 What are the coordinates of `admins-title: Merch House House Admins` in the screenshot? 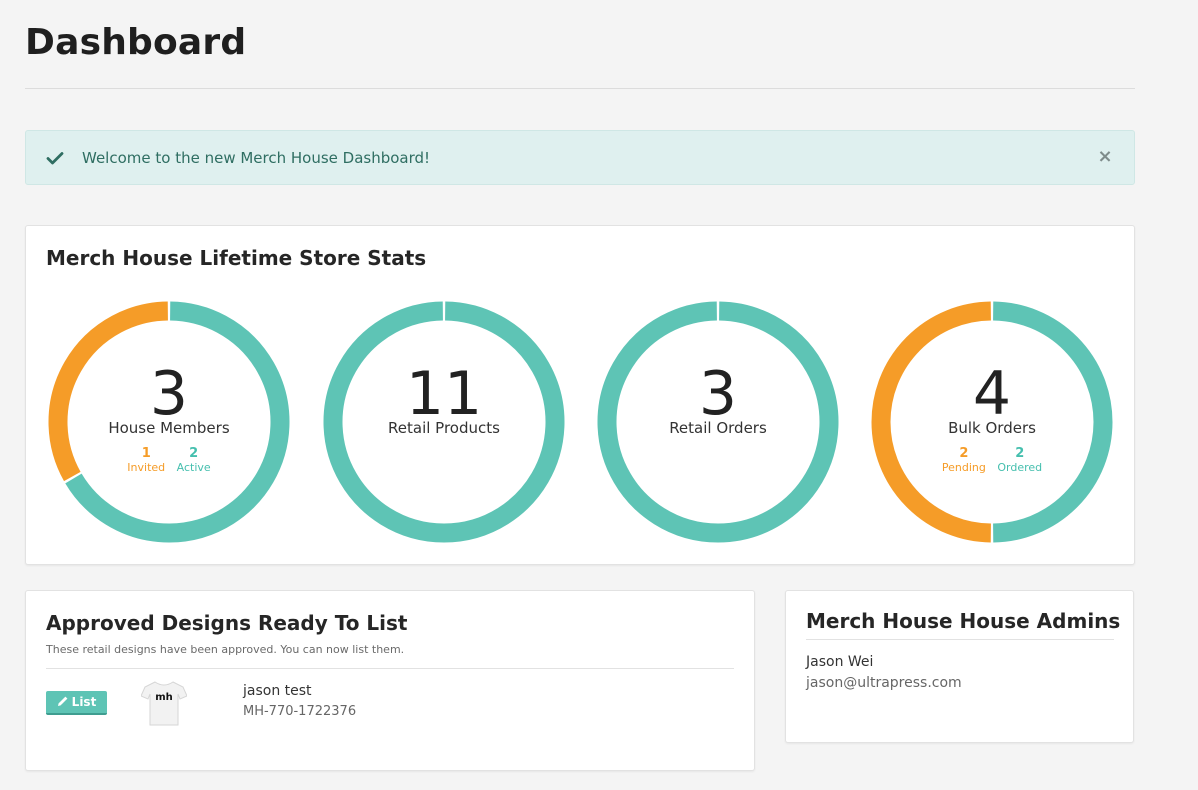 It's located at (963, 621).